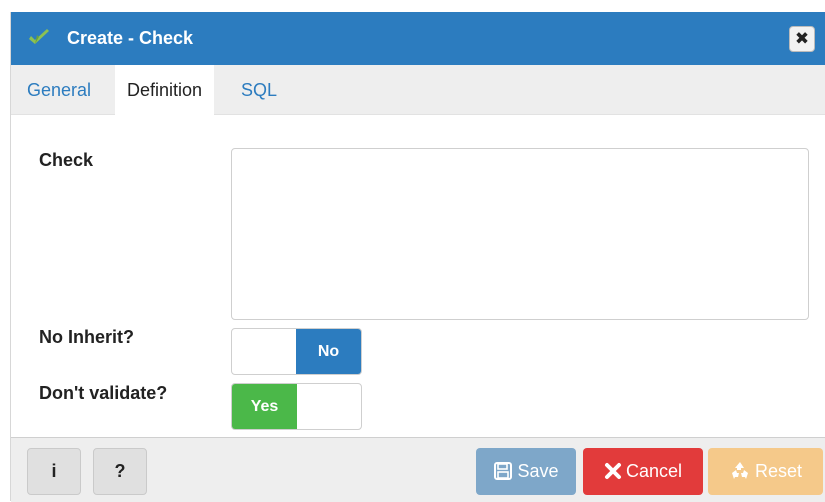 Image resolution: width=825 pixels, height=502 pixels. What do you see at coordinates (778, 470) in the screenshot?
I see `reset-label: Reset` at bounding box center [778, 470].